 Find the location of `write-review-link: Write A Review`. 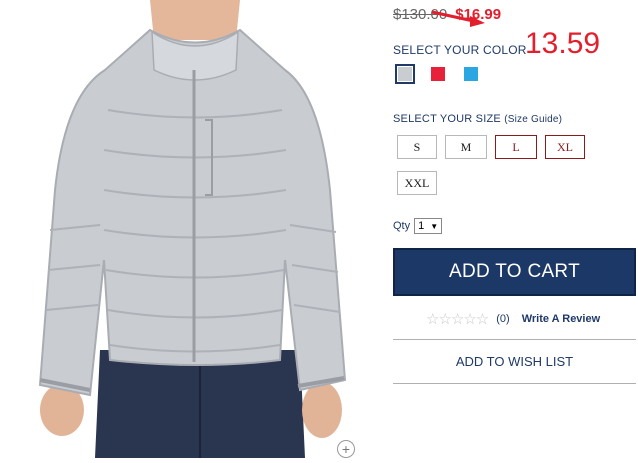

write-review-link: Write A Review is located at coordinates (561, 319).